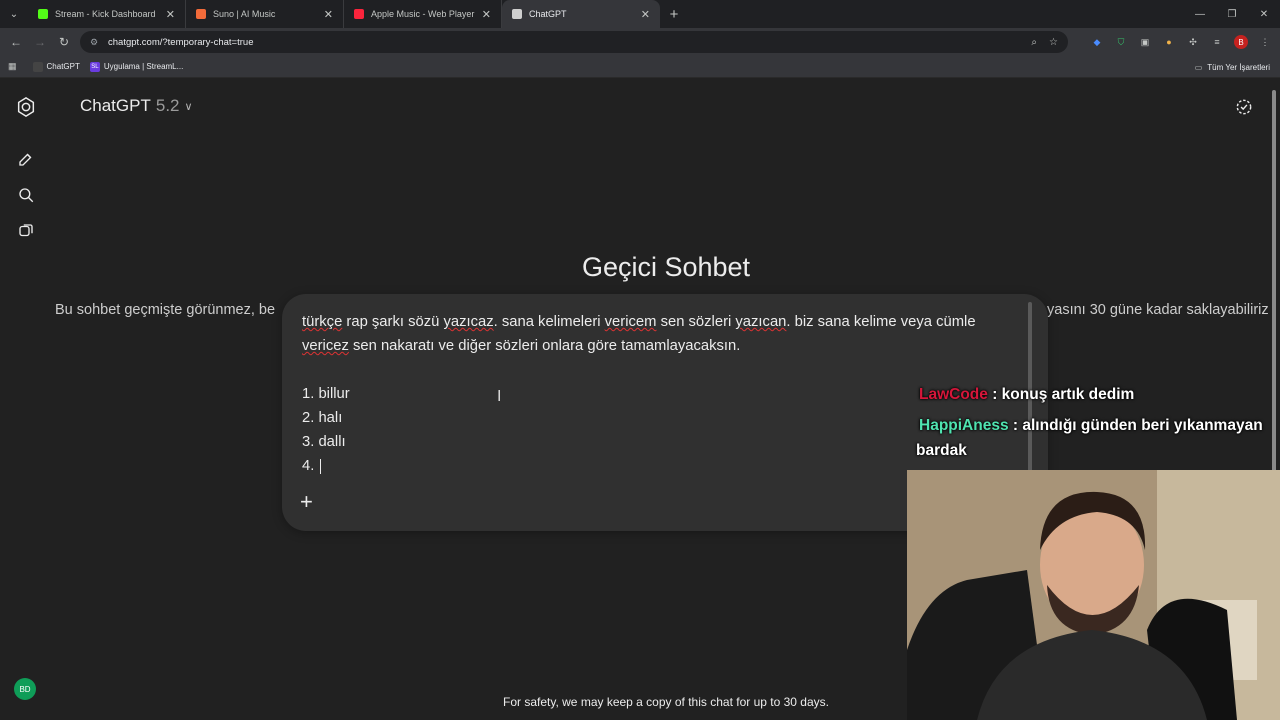  Describe the element at coordinates (1264, 14) in the screenshot. I see `close-window-icon: ✕` at that location.